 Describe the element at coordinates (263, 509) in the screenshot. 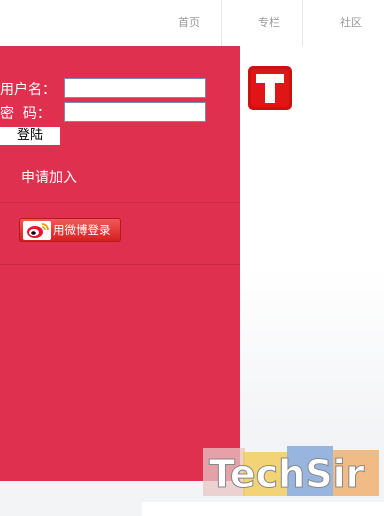

I see `footer-strip` at that location.